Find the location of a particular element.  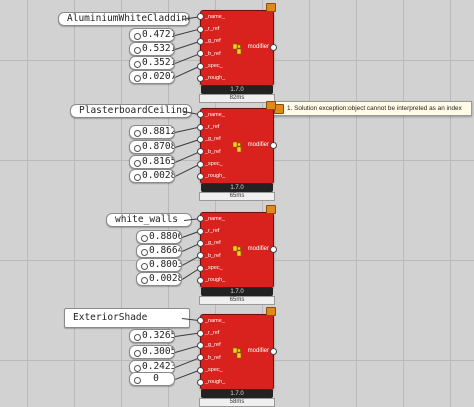

number-panel: 0.8806 is located at coordinates (159, 237).